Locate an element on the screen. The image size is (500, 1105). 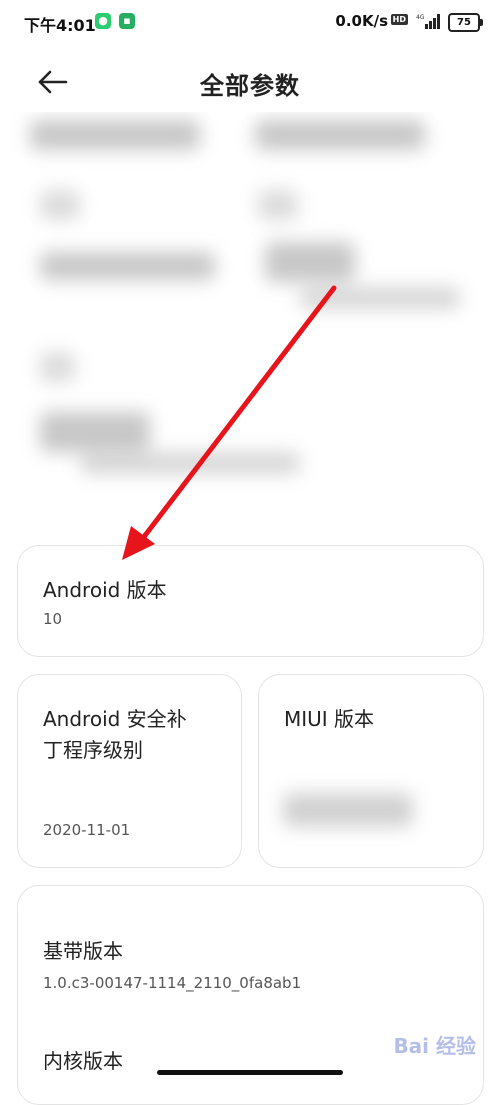
miui-version-label: MIUI 版本 is located at coordinates (329, 719).